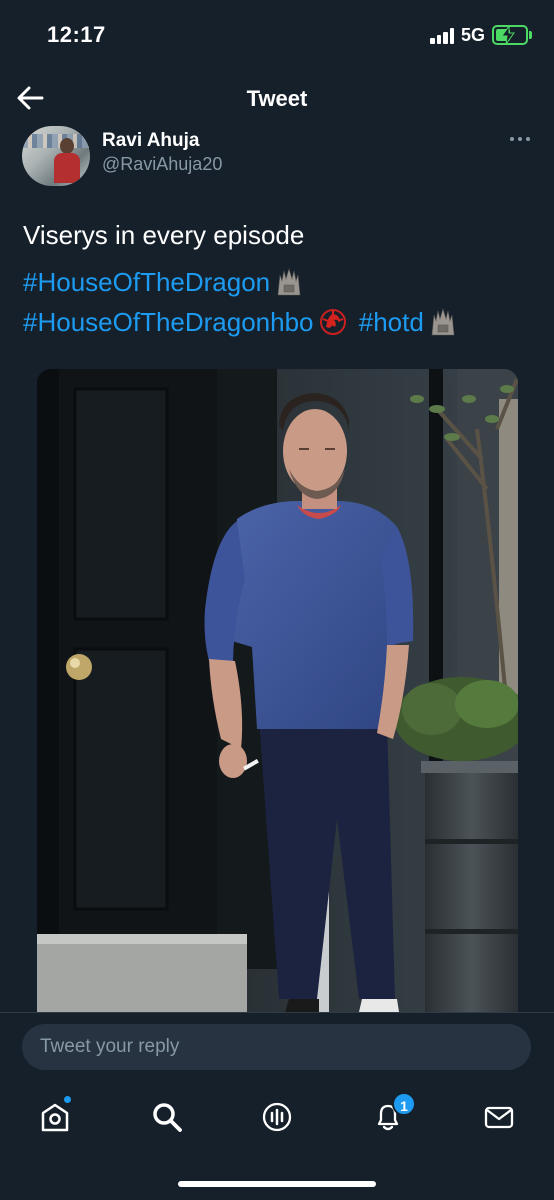 The image size is (554, 1200). What do you see at coordinates (164, 235) in the screenshot?
I see `tweet-text: Viserys in every episode` at bounding box center [164, 235].